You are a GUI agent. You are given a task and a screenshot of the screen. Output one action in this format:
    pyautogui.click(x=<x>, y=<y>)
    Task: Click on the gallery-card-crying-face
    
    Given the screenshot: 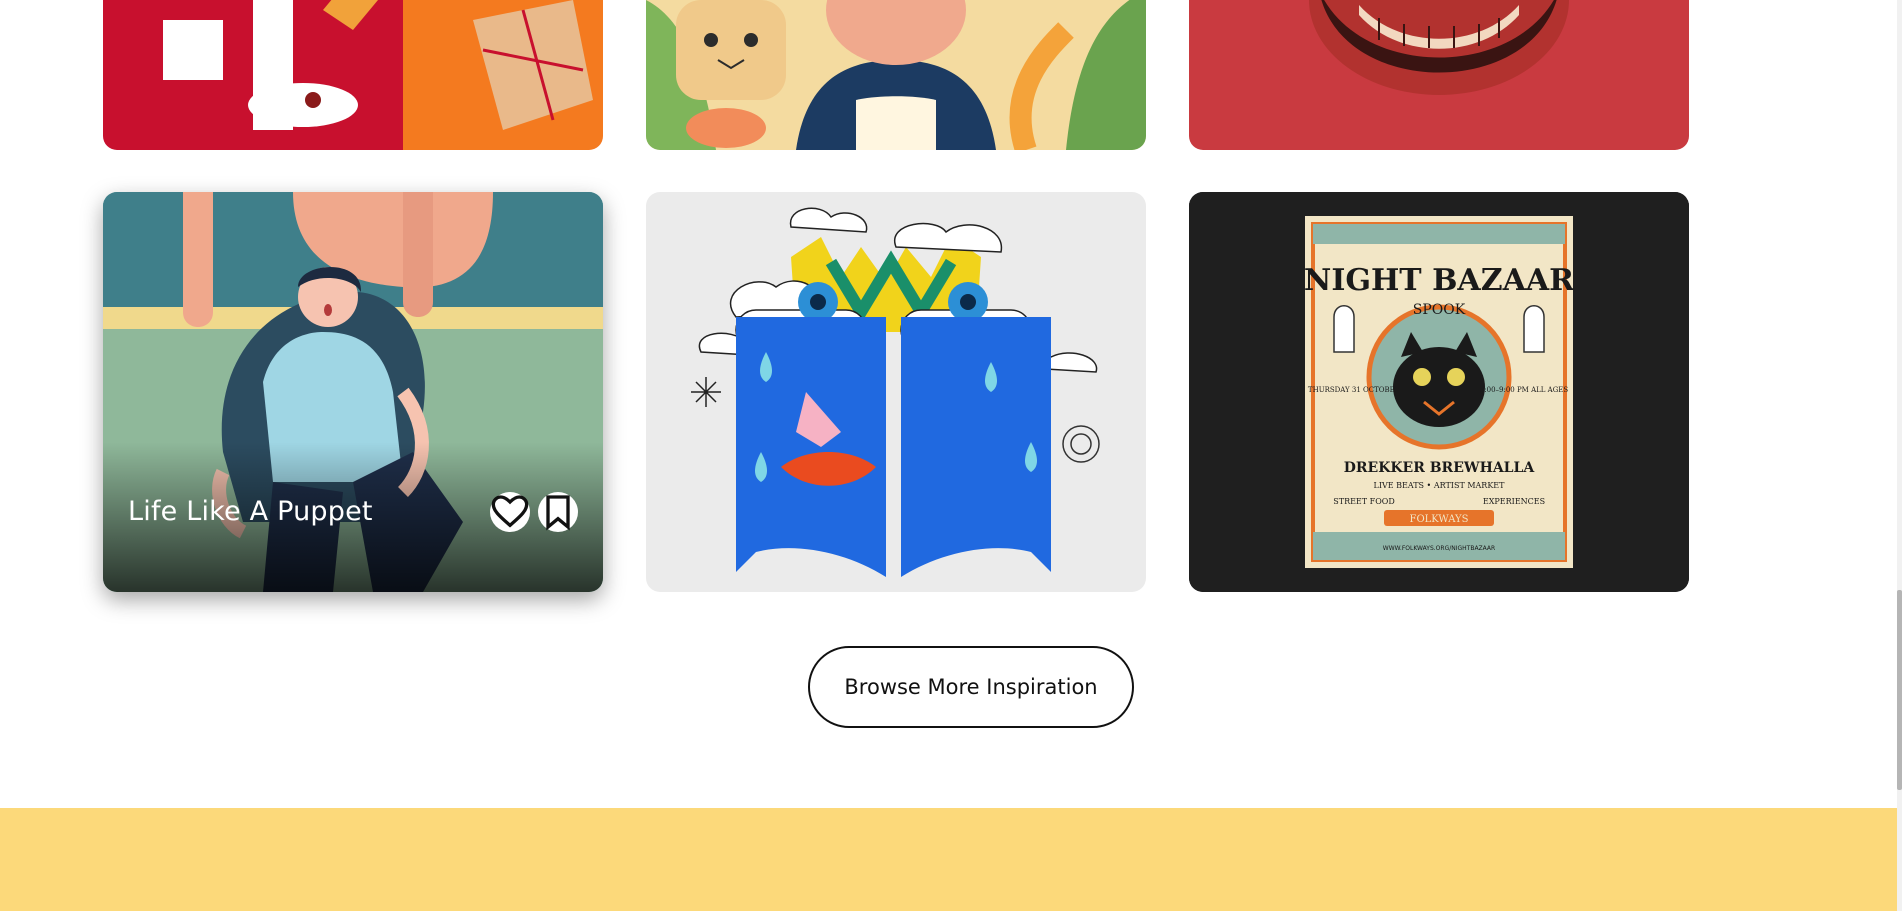 What is the action you would take?
    pyautogui.click(x=896, y=392)
    